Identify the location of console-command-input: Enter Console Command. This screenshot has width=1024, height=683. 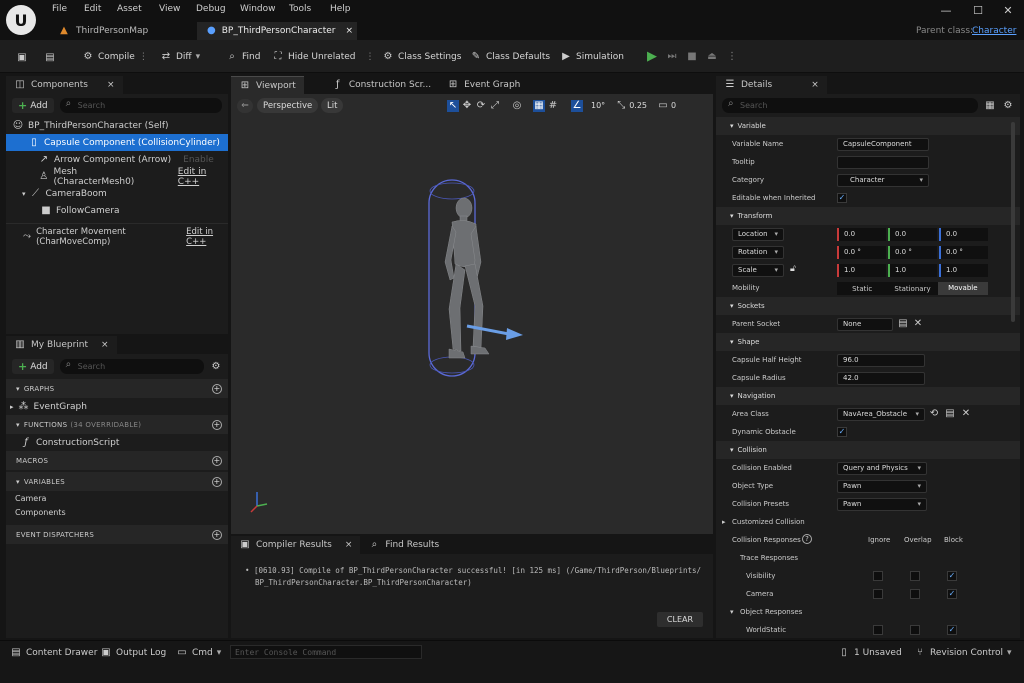
(326, 652).